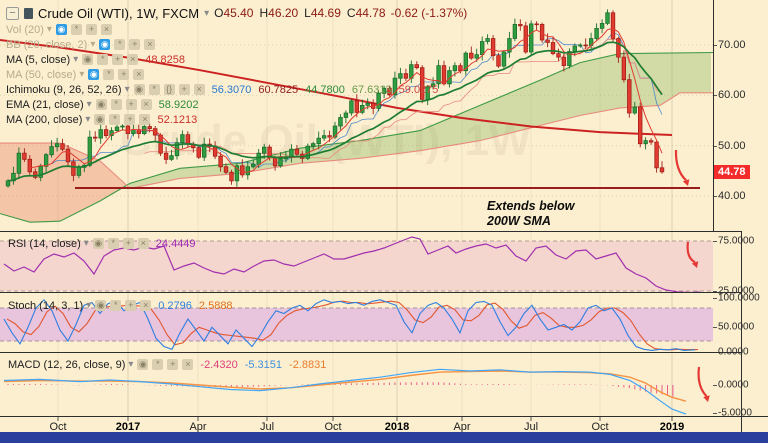 This screenshot has width=768, height=443. I want to click on last-price-badge: 44.78, so click(732, 172).